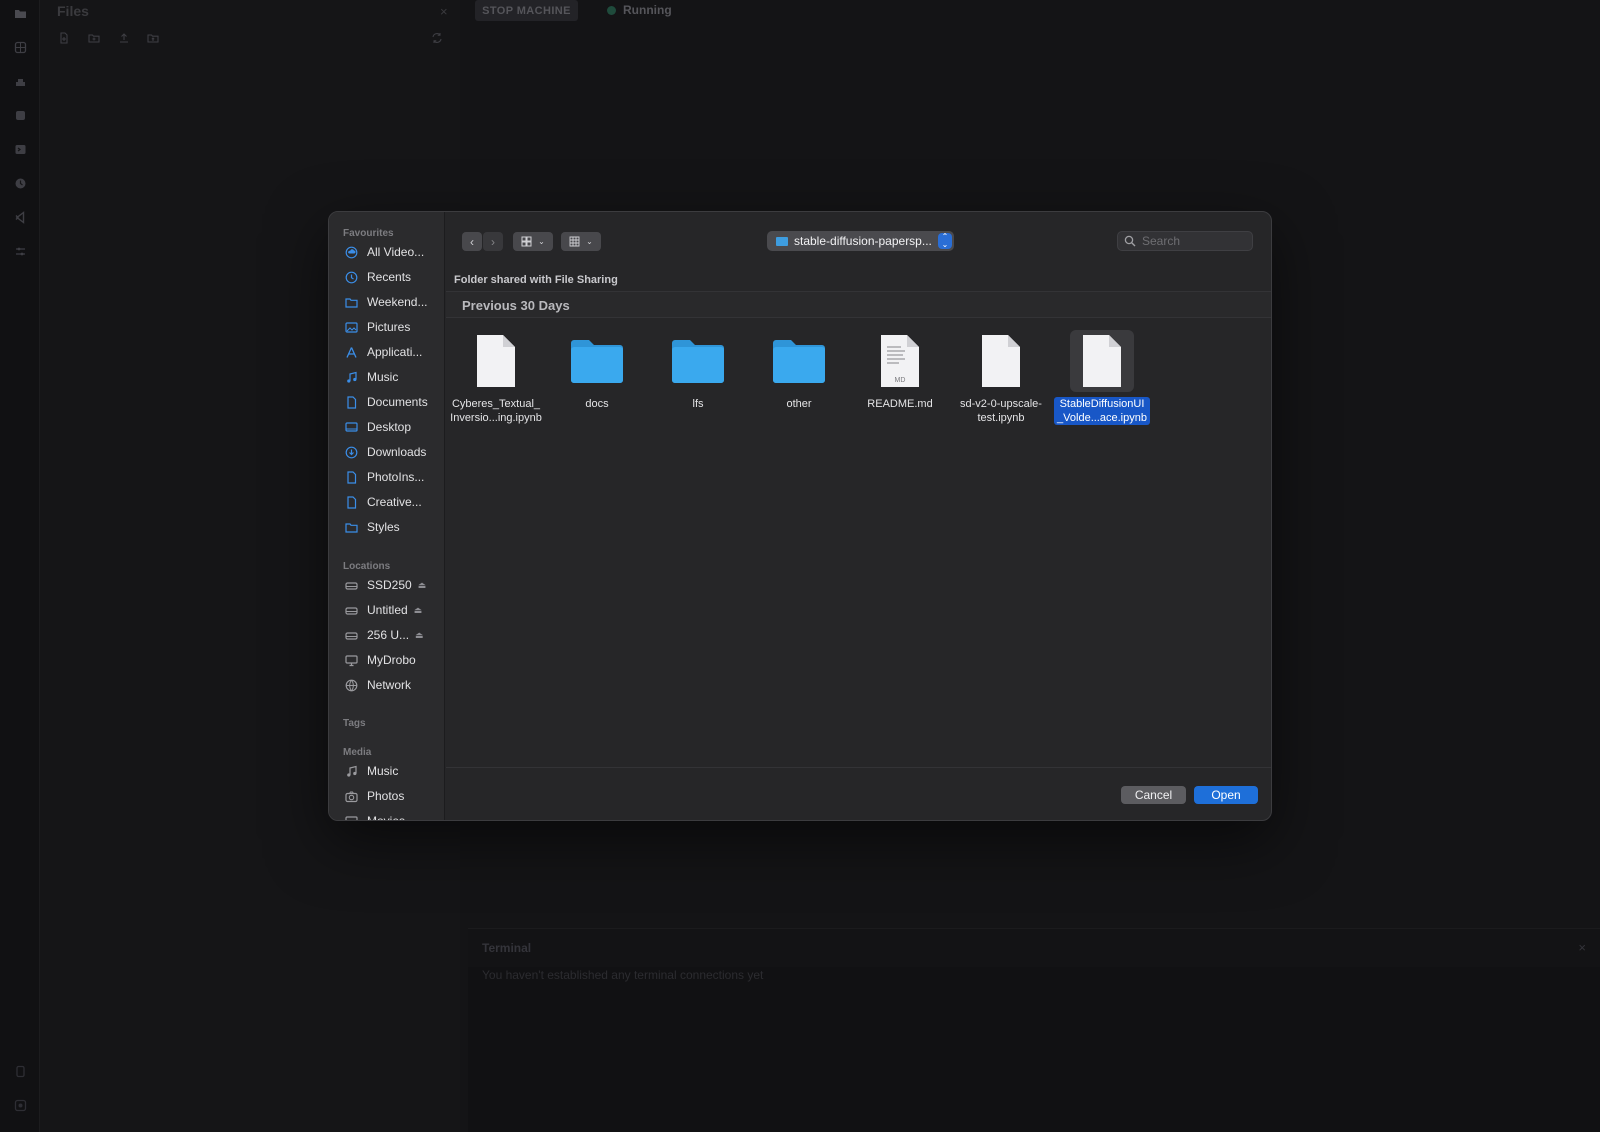  What do you see at coordinates (1153, 795) in the screenshot?
I see `cancel-button: Cancel` at bounding box center [1153, 795].